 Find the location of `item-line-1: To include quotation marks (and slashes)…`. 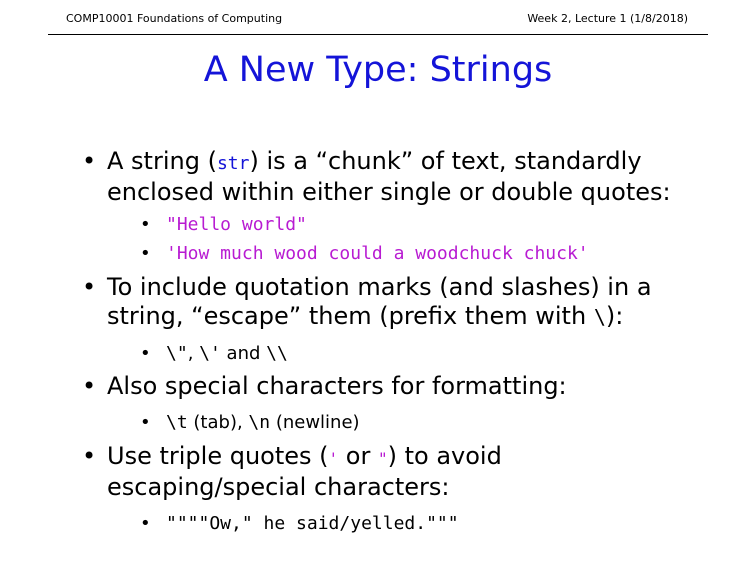

item-line-1: To include quotation marks (and slashes)… is located at coordinates (379, 287).